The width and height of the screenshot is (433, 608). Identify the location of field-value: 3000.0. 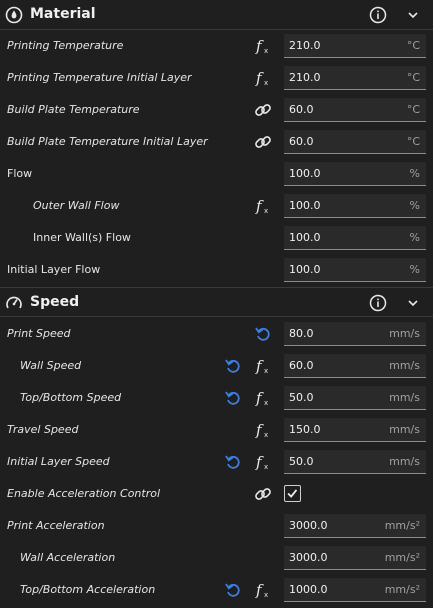
(308, 557).